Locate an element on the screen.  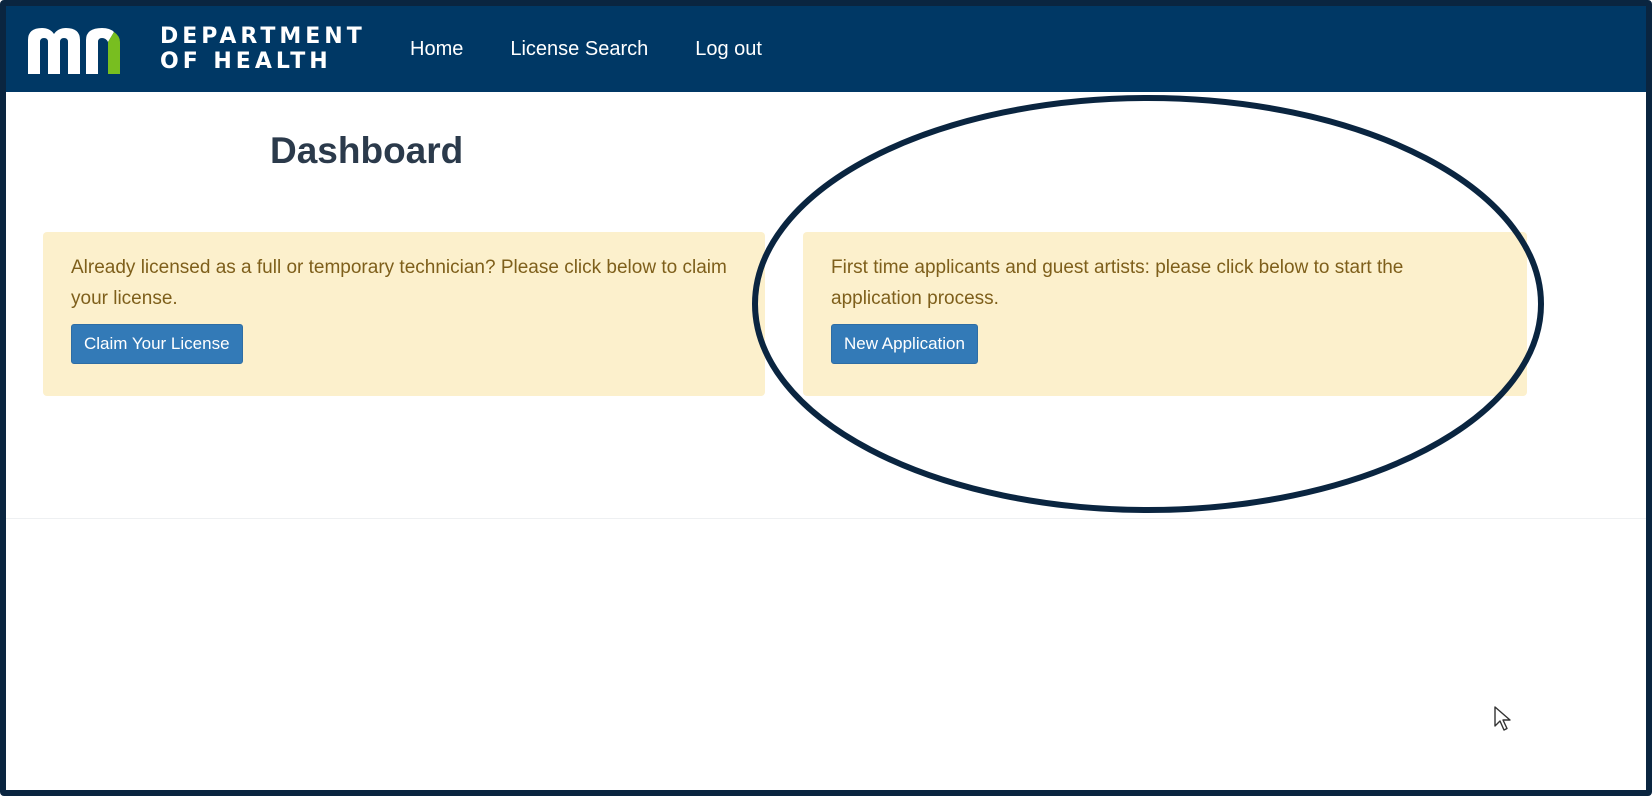
nav-home-link: Home is located at coordinates (436, 49).